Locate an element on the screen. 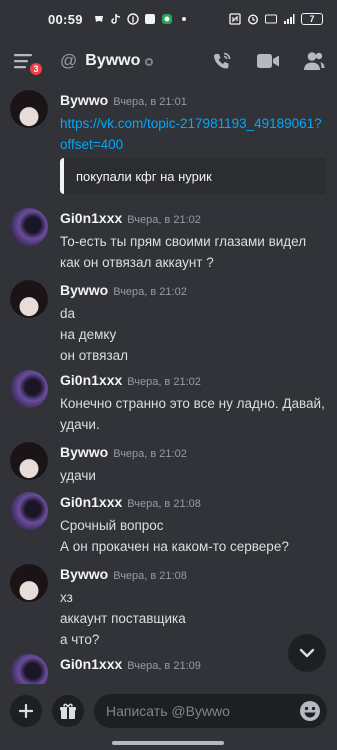 Image resolution: width=337 pixels, height=750 pixels. message-author-row: Bywwo Вчера, в 21:01 is located at coordinates (123, 100).